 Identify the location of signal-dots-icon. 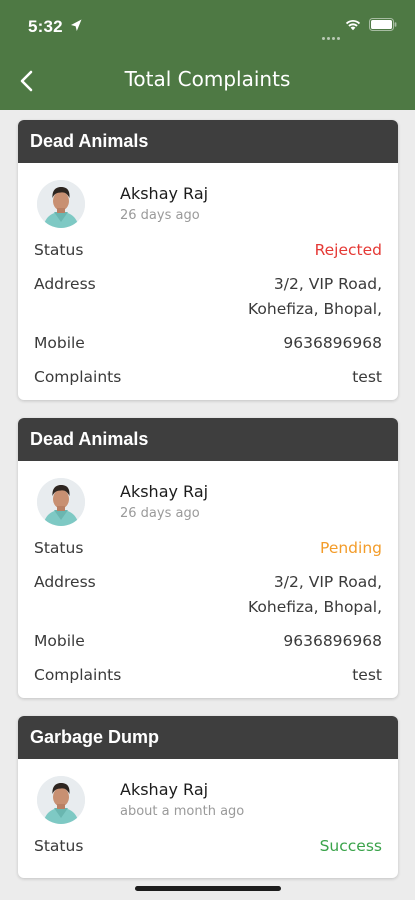
(332, 34).